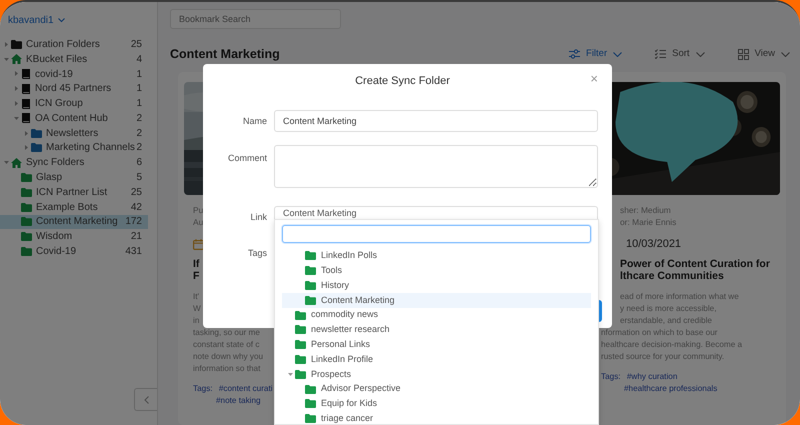 Image resolution: width=800 pixels, height=425 pixels. What do you see at coordinates (654, 244) in the screenshot?
I see `date-text: 10/03/2021` at bounding box center [654, 244].